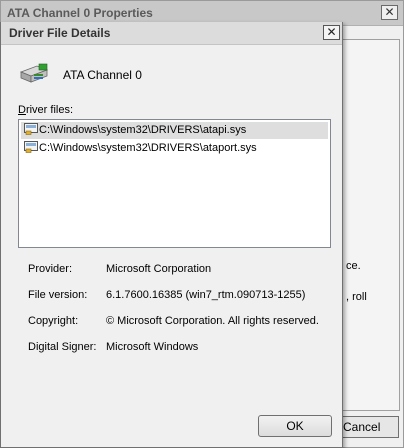  What do you see at coordinates (22, 110) in the screenshot?
I see `driver-files-label-hotkey: D` at bounding box center [22, 110].